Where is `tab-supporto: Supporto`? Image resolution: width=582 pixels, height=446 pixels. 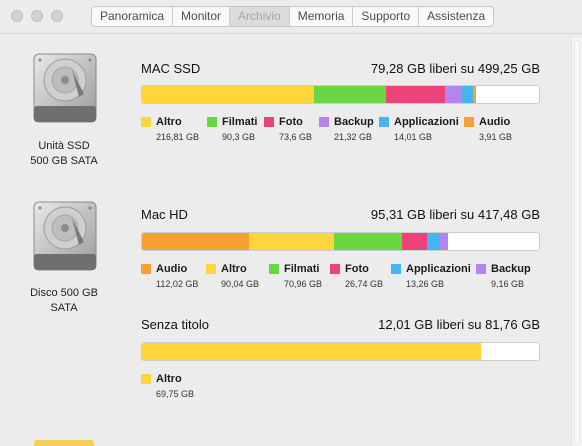
tab-supporto: Supporto is located at coordinates (386, 16).